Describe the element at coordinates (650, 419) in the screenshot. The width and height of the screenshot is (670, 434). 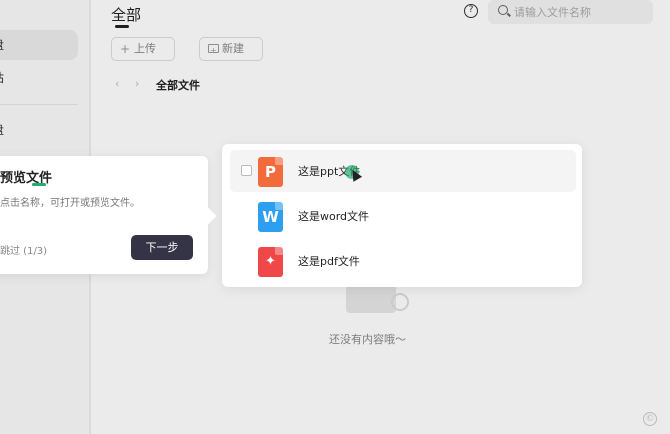
I see `copyright-icon: ©` at that location.